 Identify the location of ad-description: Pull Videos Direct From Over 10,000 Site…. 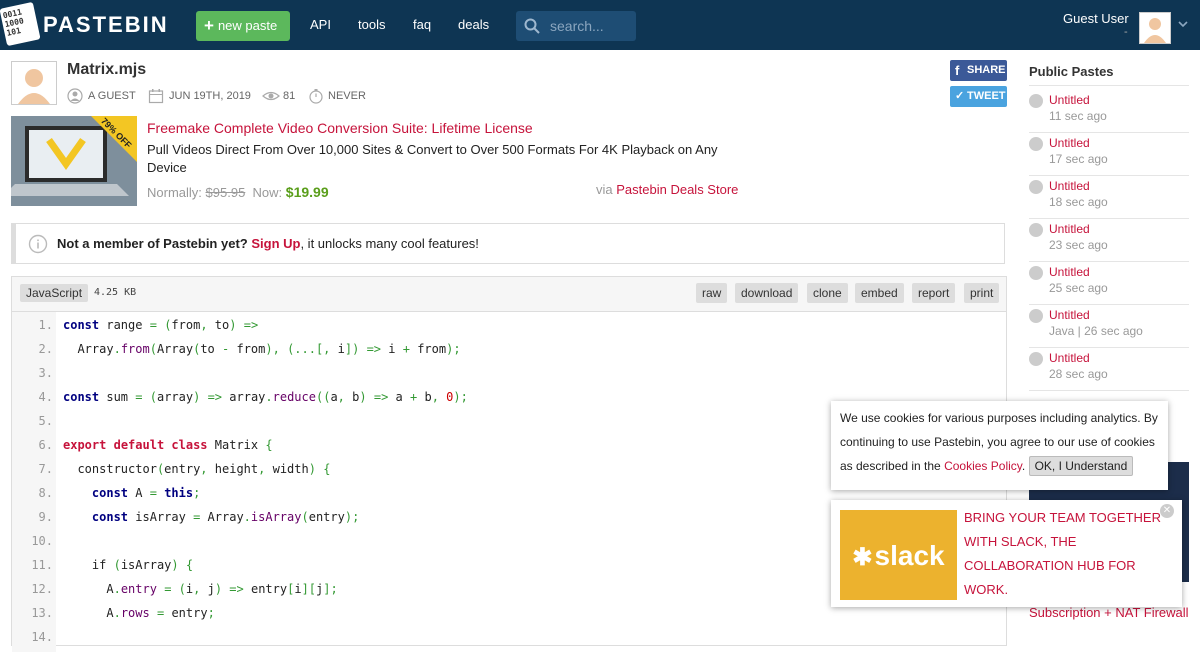
(432, 158).